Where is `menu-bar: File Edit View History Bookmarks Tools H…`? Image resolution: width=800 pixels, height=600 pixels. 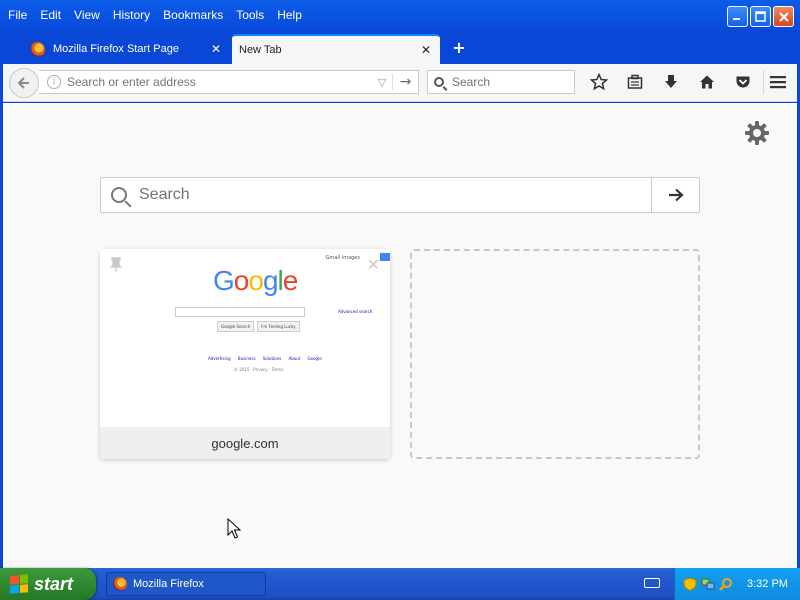
menu-bar: File Edit View History Bookmarks Tools H… is located at coordinates (400, 15).